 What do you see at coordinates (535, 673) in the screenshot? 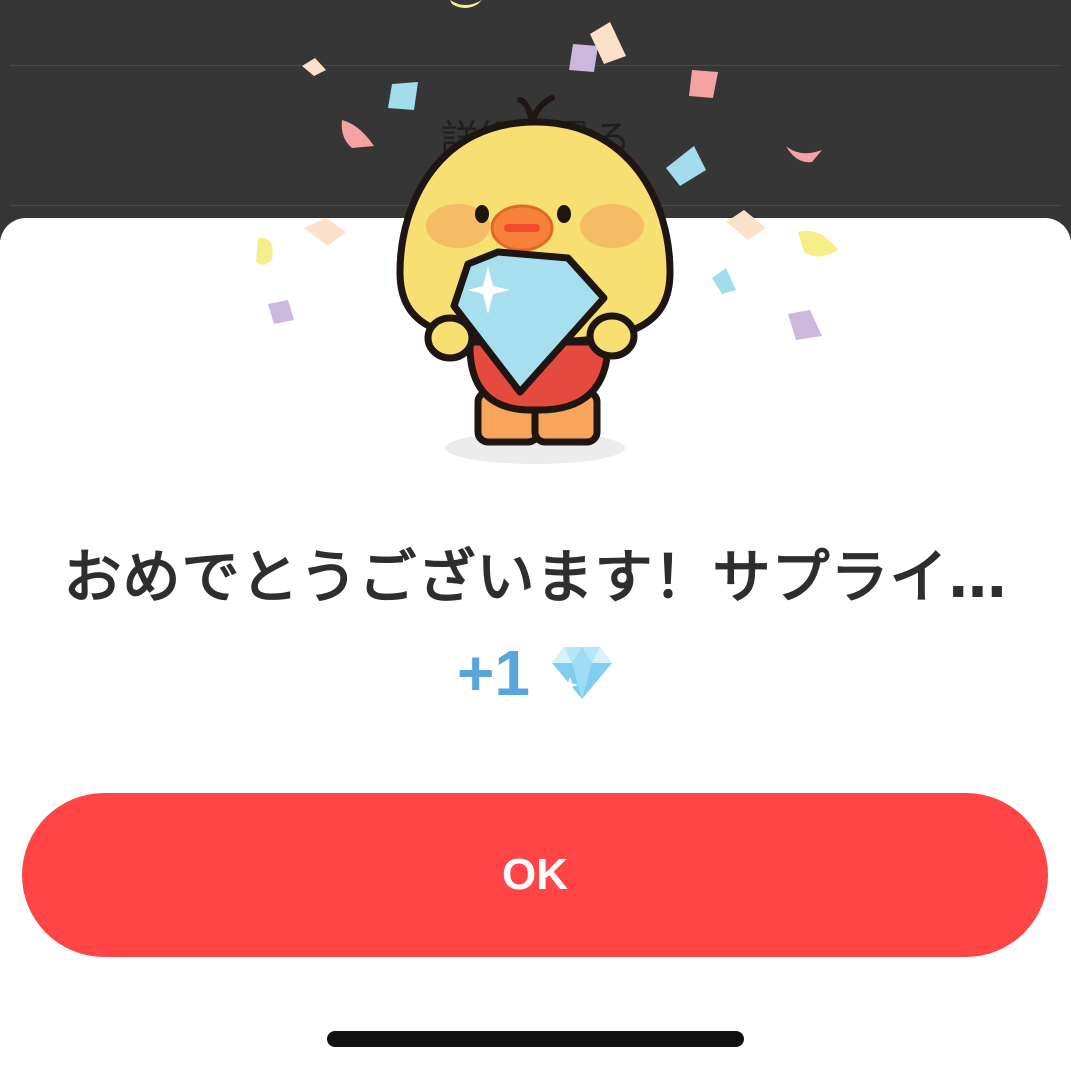
I see `reward-row: +1` at bounding box center [535, 673].